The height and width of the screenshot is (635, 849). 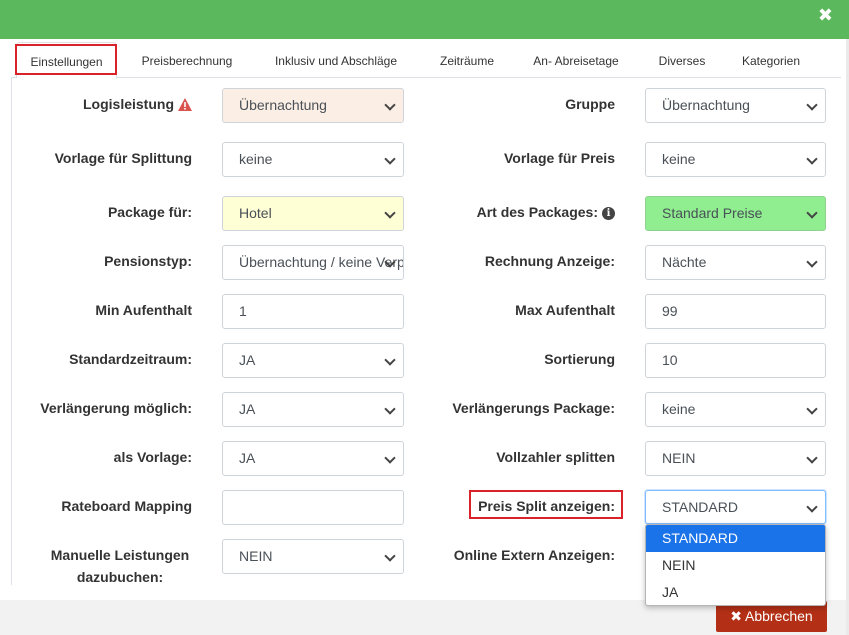 I want to click on pensionstyp-select: Übernachtung / keine Verpflegung, so click(x=313, y=262).